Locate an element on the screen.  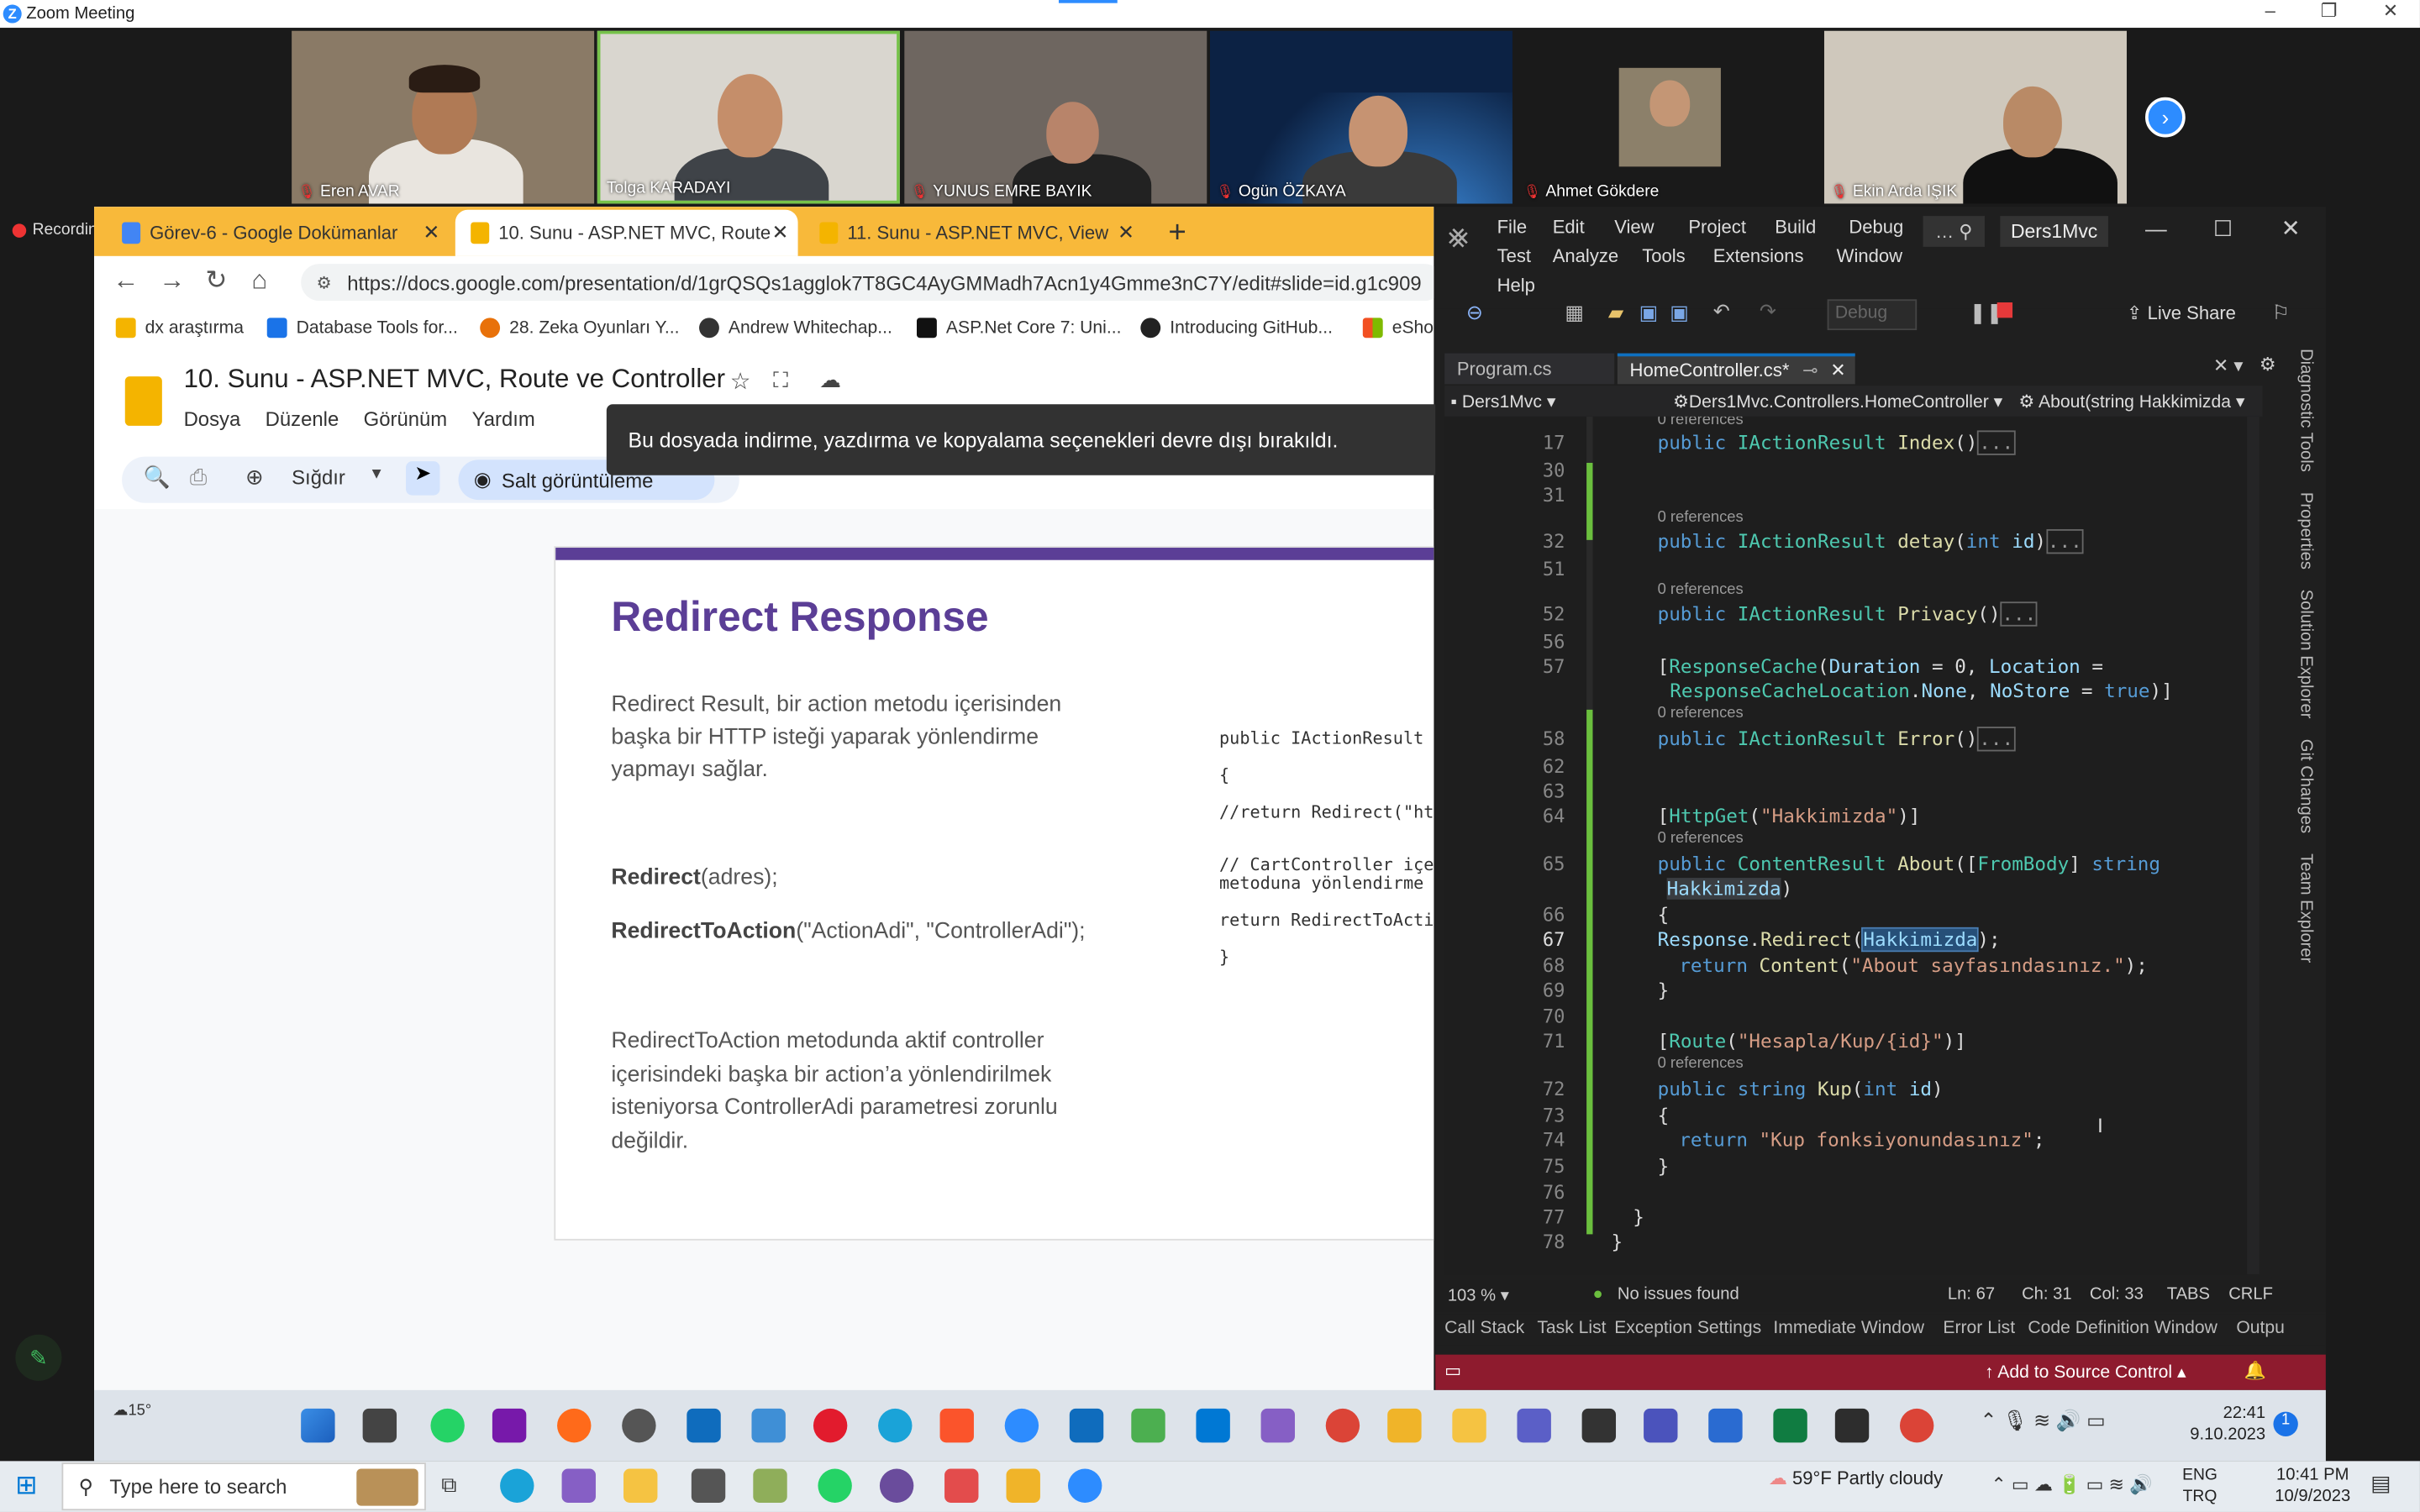
github-desktop-icon is located at coordinates (897, 1485).